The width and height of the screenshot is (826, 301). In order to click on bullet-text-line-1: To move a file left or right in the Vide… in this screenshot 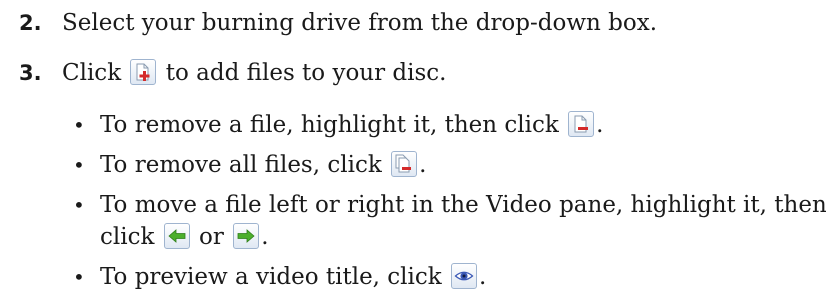, I will do `click(463, 205)`.